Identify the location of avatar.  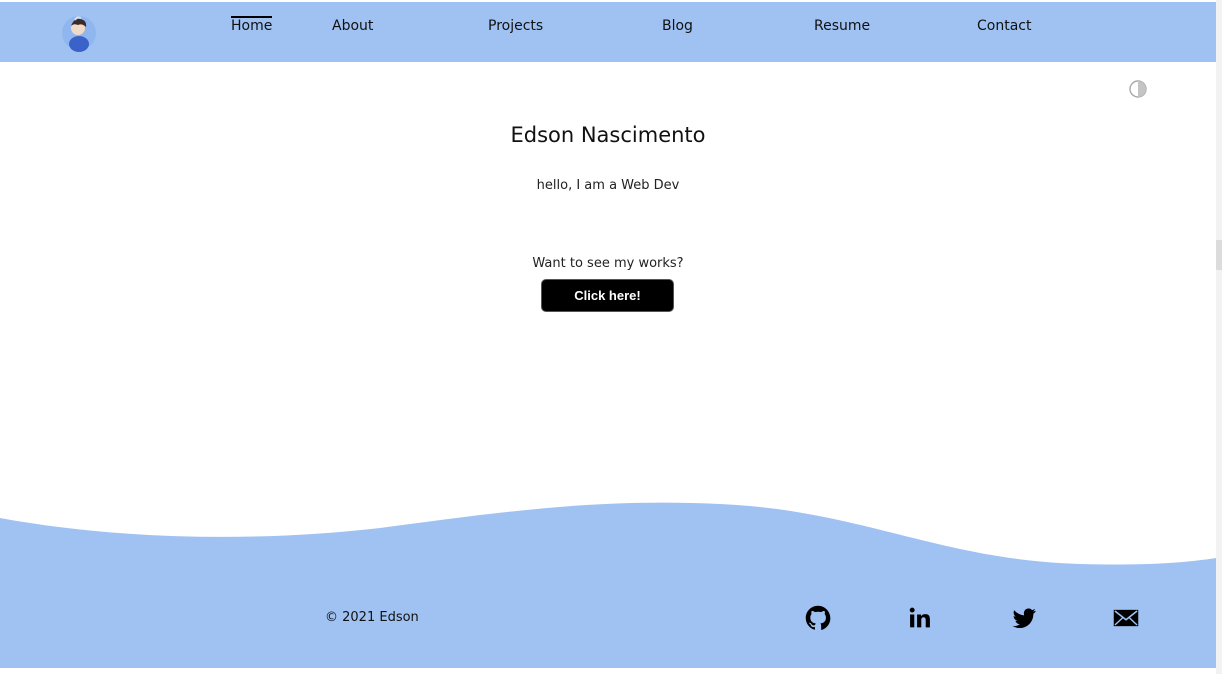
(79, 33).